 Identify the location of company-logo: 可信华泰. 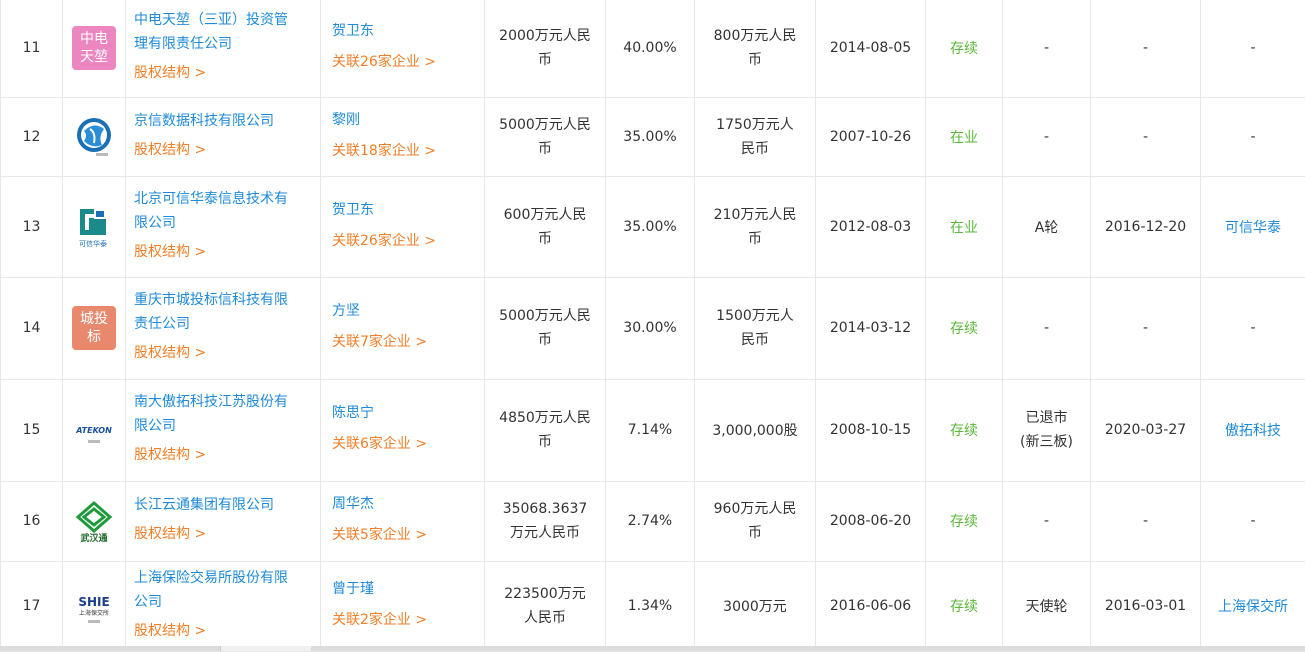
(94, 227).